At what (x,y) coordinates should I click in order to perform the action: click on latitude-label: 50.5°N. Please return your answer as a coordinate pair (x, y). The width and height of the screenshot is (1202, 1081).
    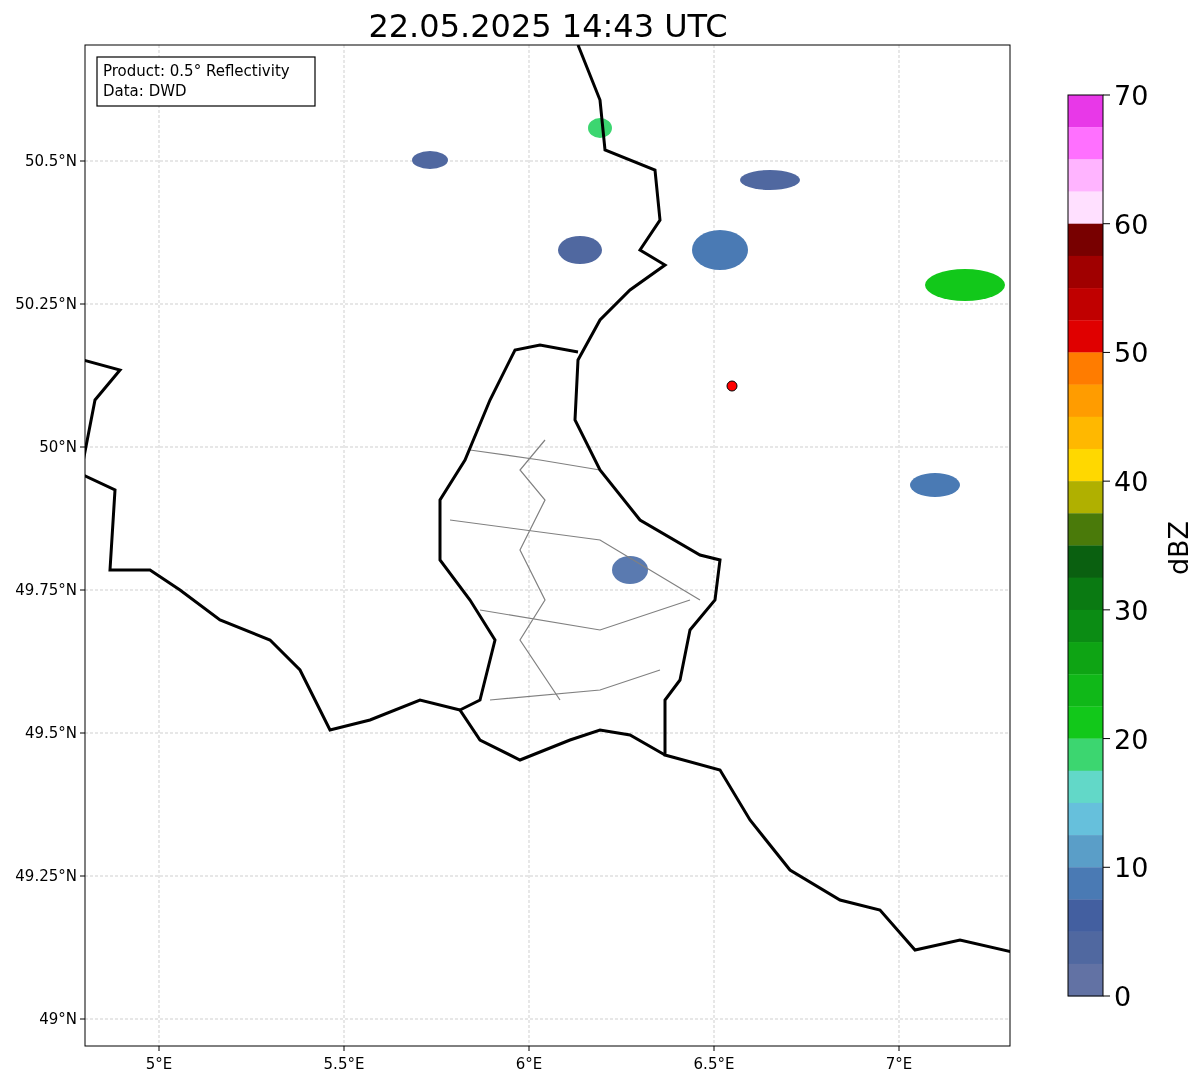
    Looking at the image, I should click on (50, 161).